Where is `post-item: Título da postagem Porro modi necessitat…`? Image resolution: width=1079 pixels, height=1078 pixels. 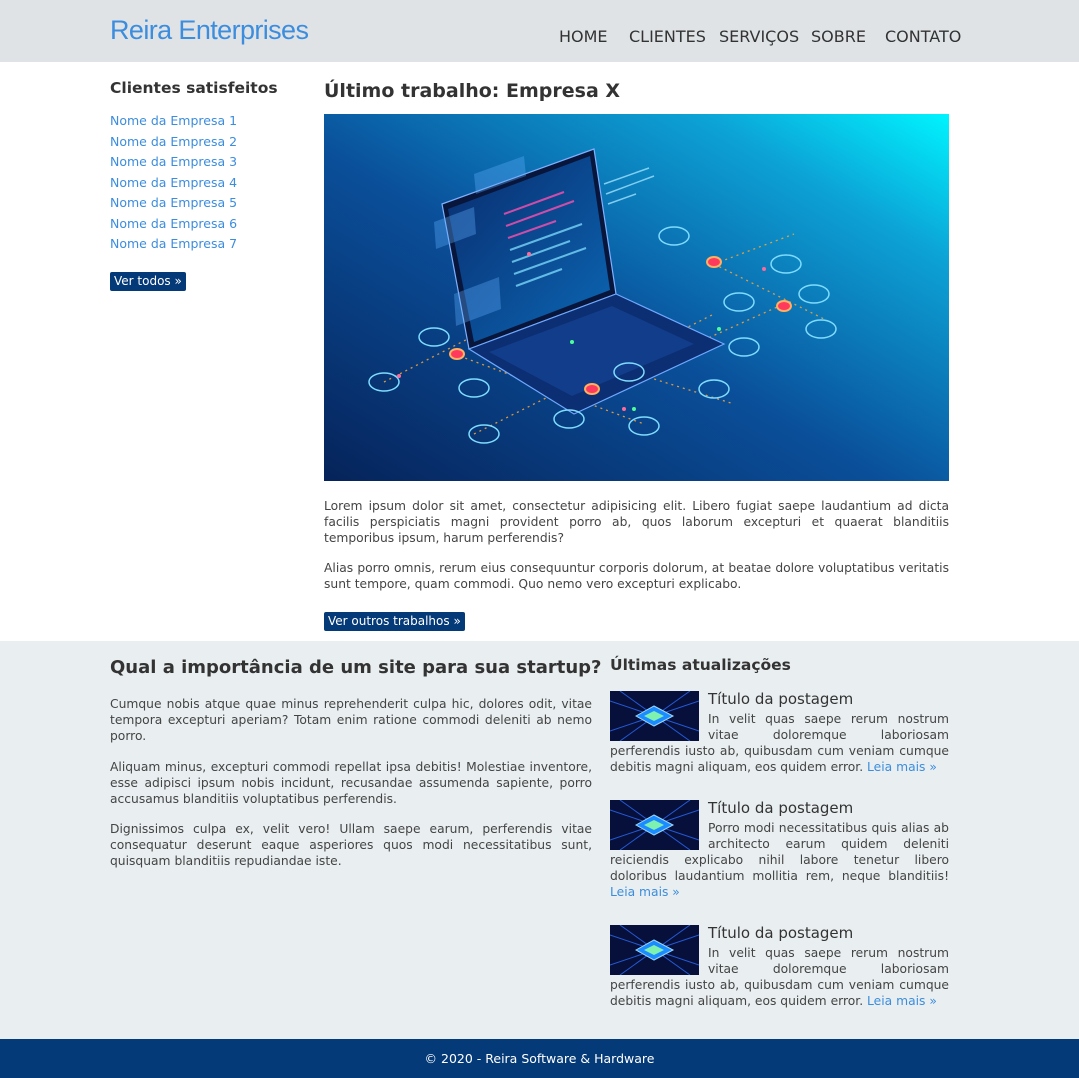
post-item: Título da postagem Porro modi necessitat… is located at coordinates (779, 849).